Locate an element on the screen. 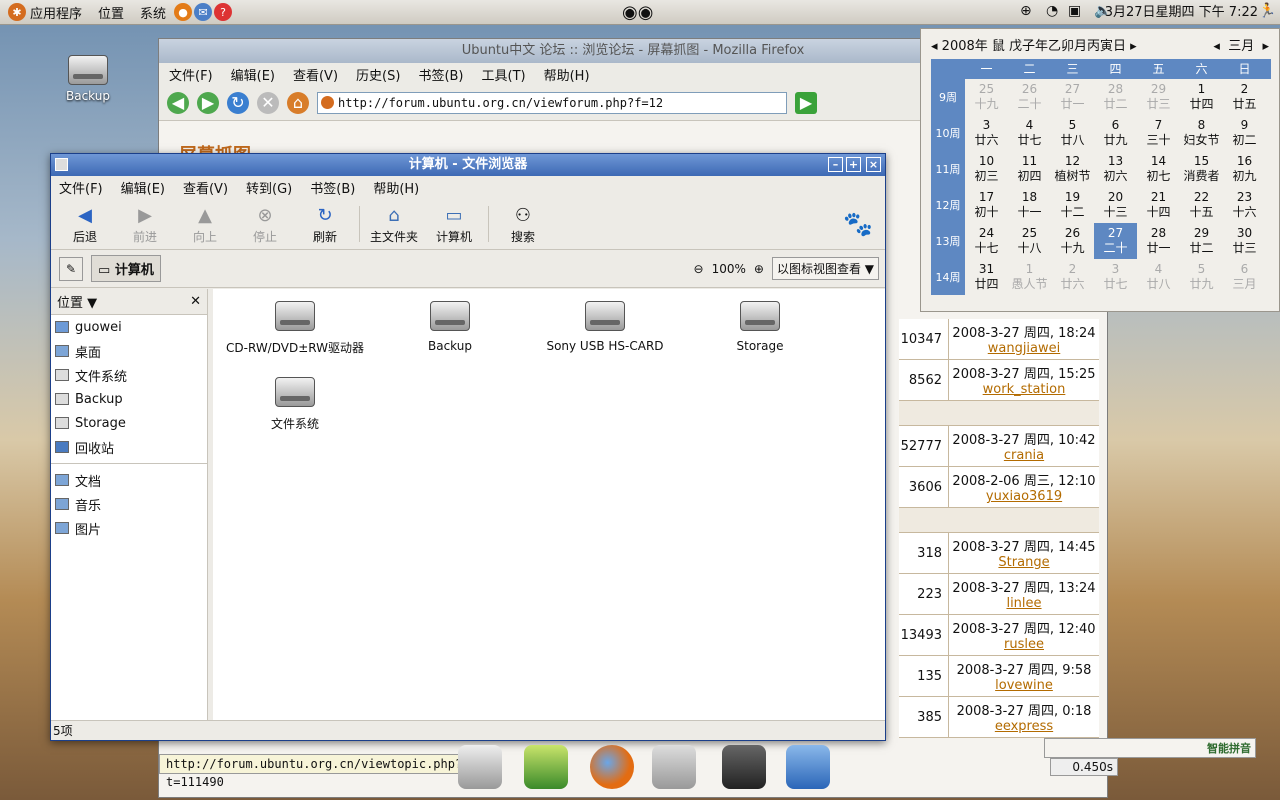 The width and height of the screenshot is (1280, 800). file-item-backup: Backup is located at coordinates (450, 327).